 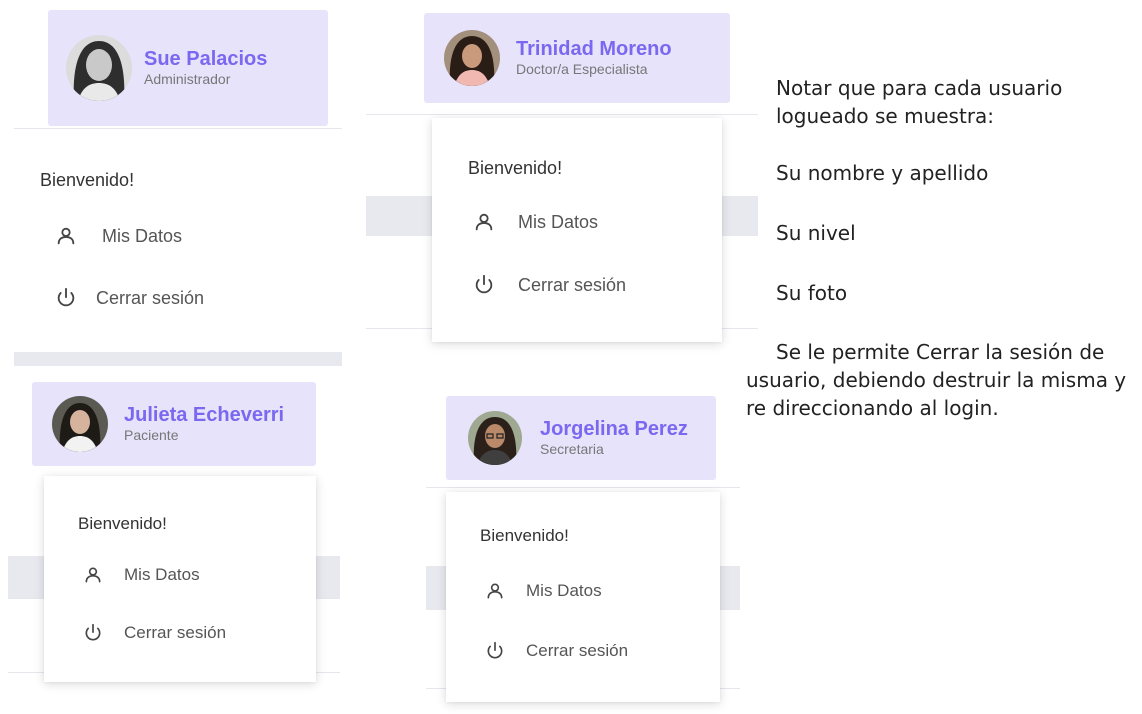 What do you see at coordinates (812, 293) in the screenshot?
I see `note-photo: Su foto` at bounding box center [812, 293].